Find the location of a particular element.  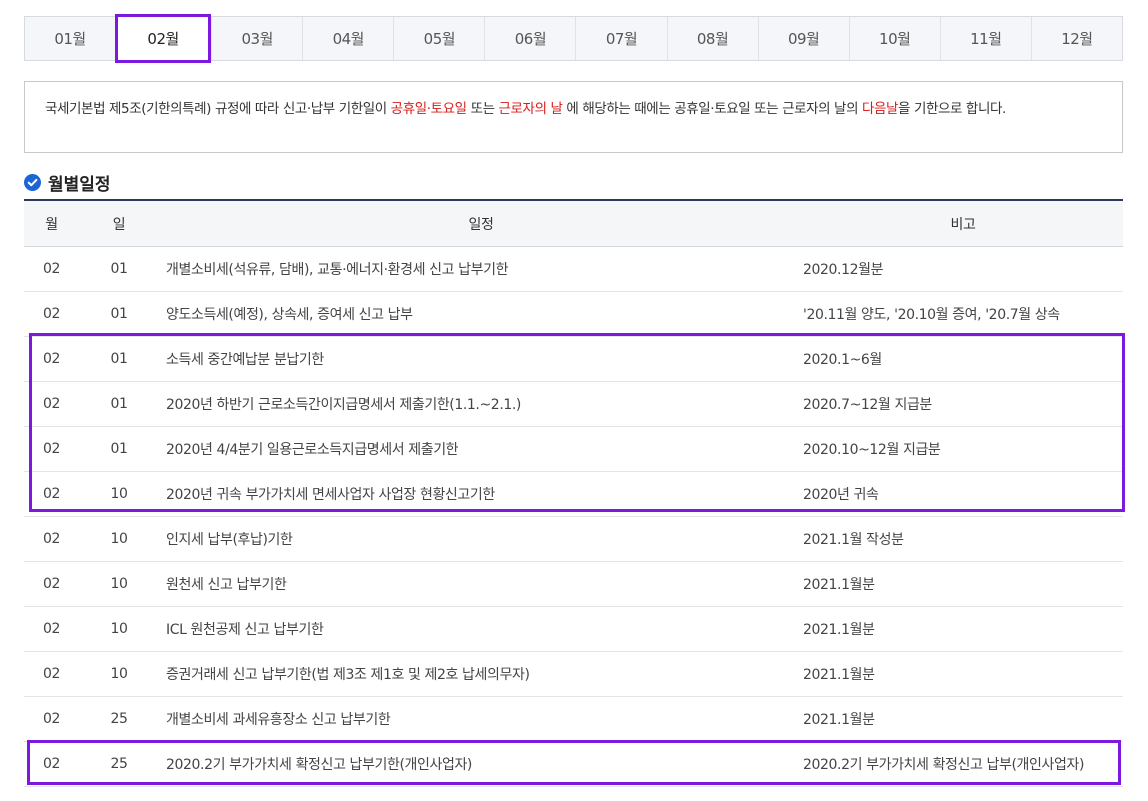

cell-note: 2020.2기 부가가치세 확정신고 납부(개인사업자) is located at coordinates (944, 765).